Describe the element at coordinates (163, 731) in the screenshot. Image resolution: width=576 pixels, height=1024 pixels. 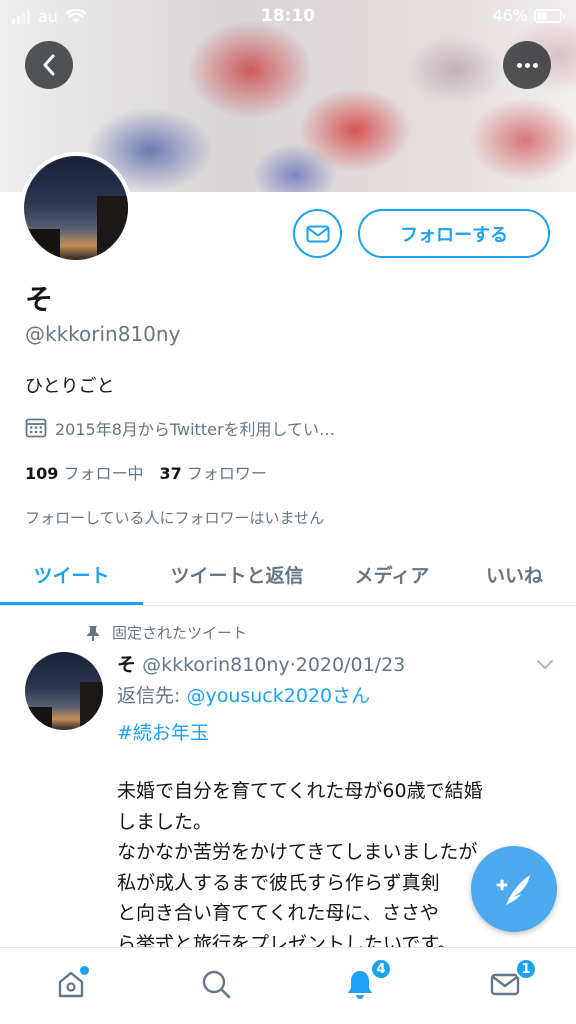
I see `tweet-hashtag: #続お年玉` at that location.